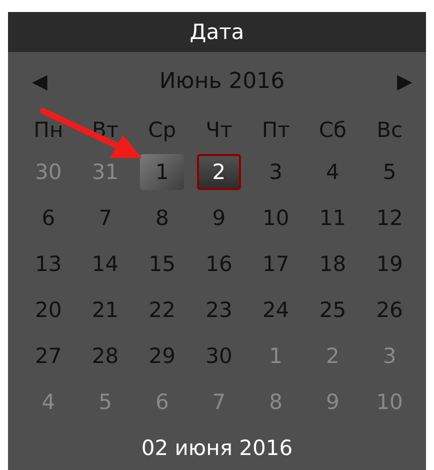  What do you see at coordinates (162, 310) in the screenshot?
I see `day-cell: 22` at bounding box center [162, 310].